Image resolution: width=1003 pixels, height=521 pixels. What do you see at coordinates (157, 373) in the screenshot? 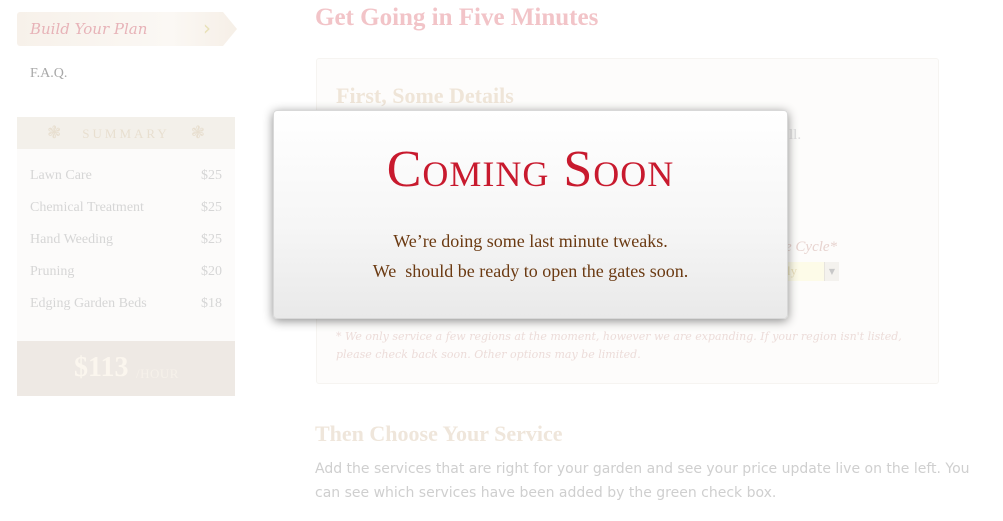
I see `summary-total-unit: /HOUR` at bounding box center [157, 373].